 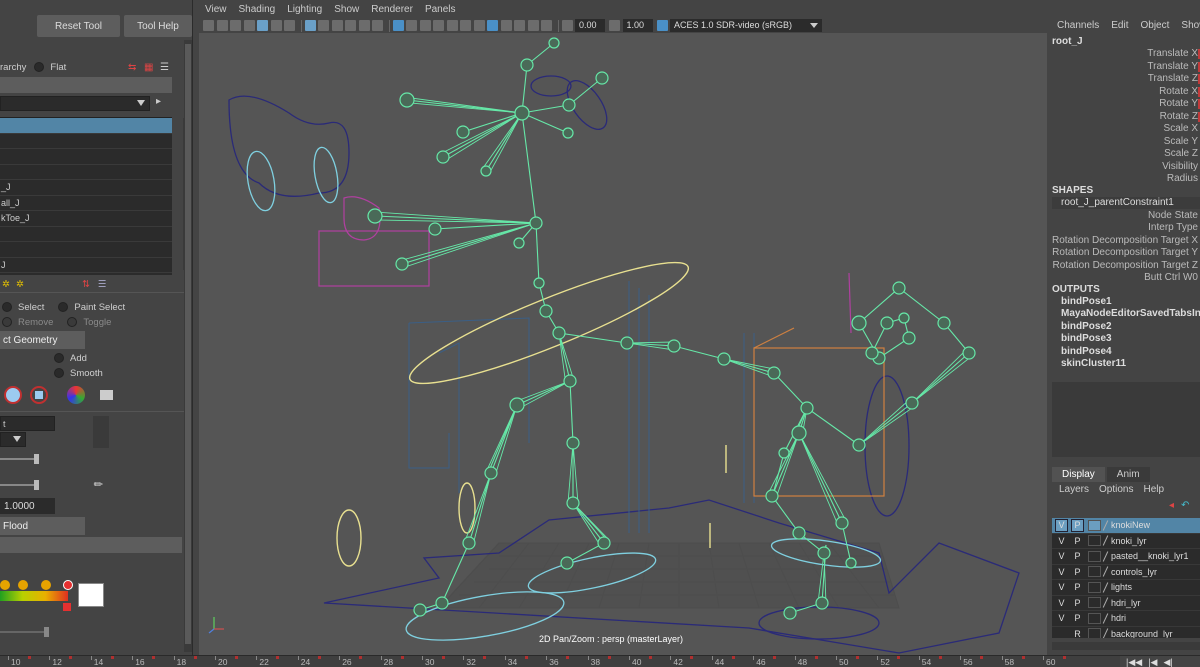 What do you see at coordinates (1078, 474) in the screenshot?
I see `tab-display: Display` at bounding box center [1078, 474].